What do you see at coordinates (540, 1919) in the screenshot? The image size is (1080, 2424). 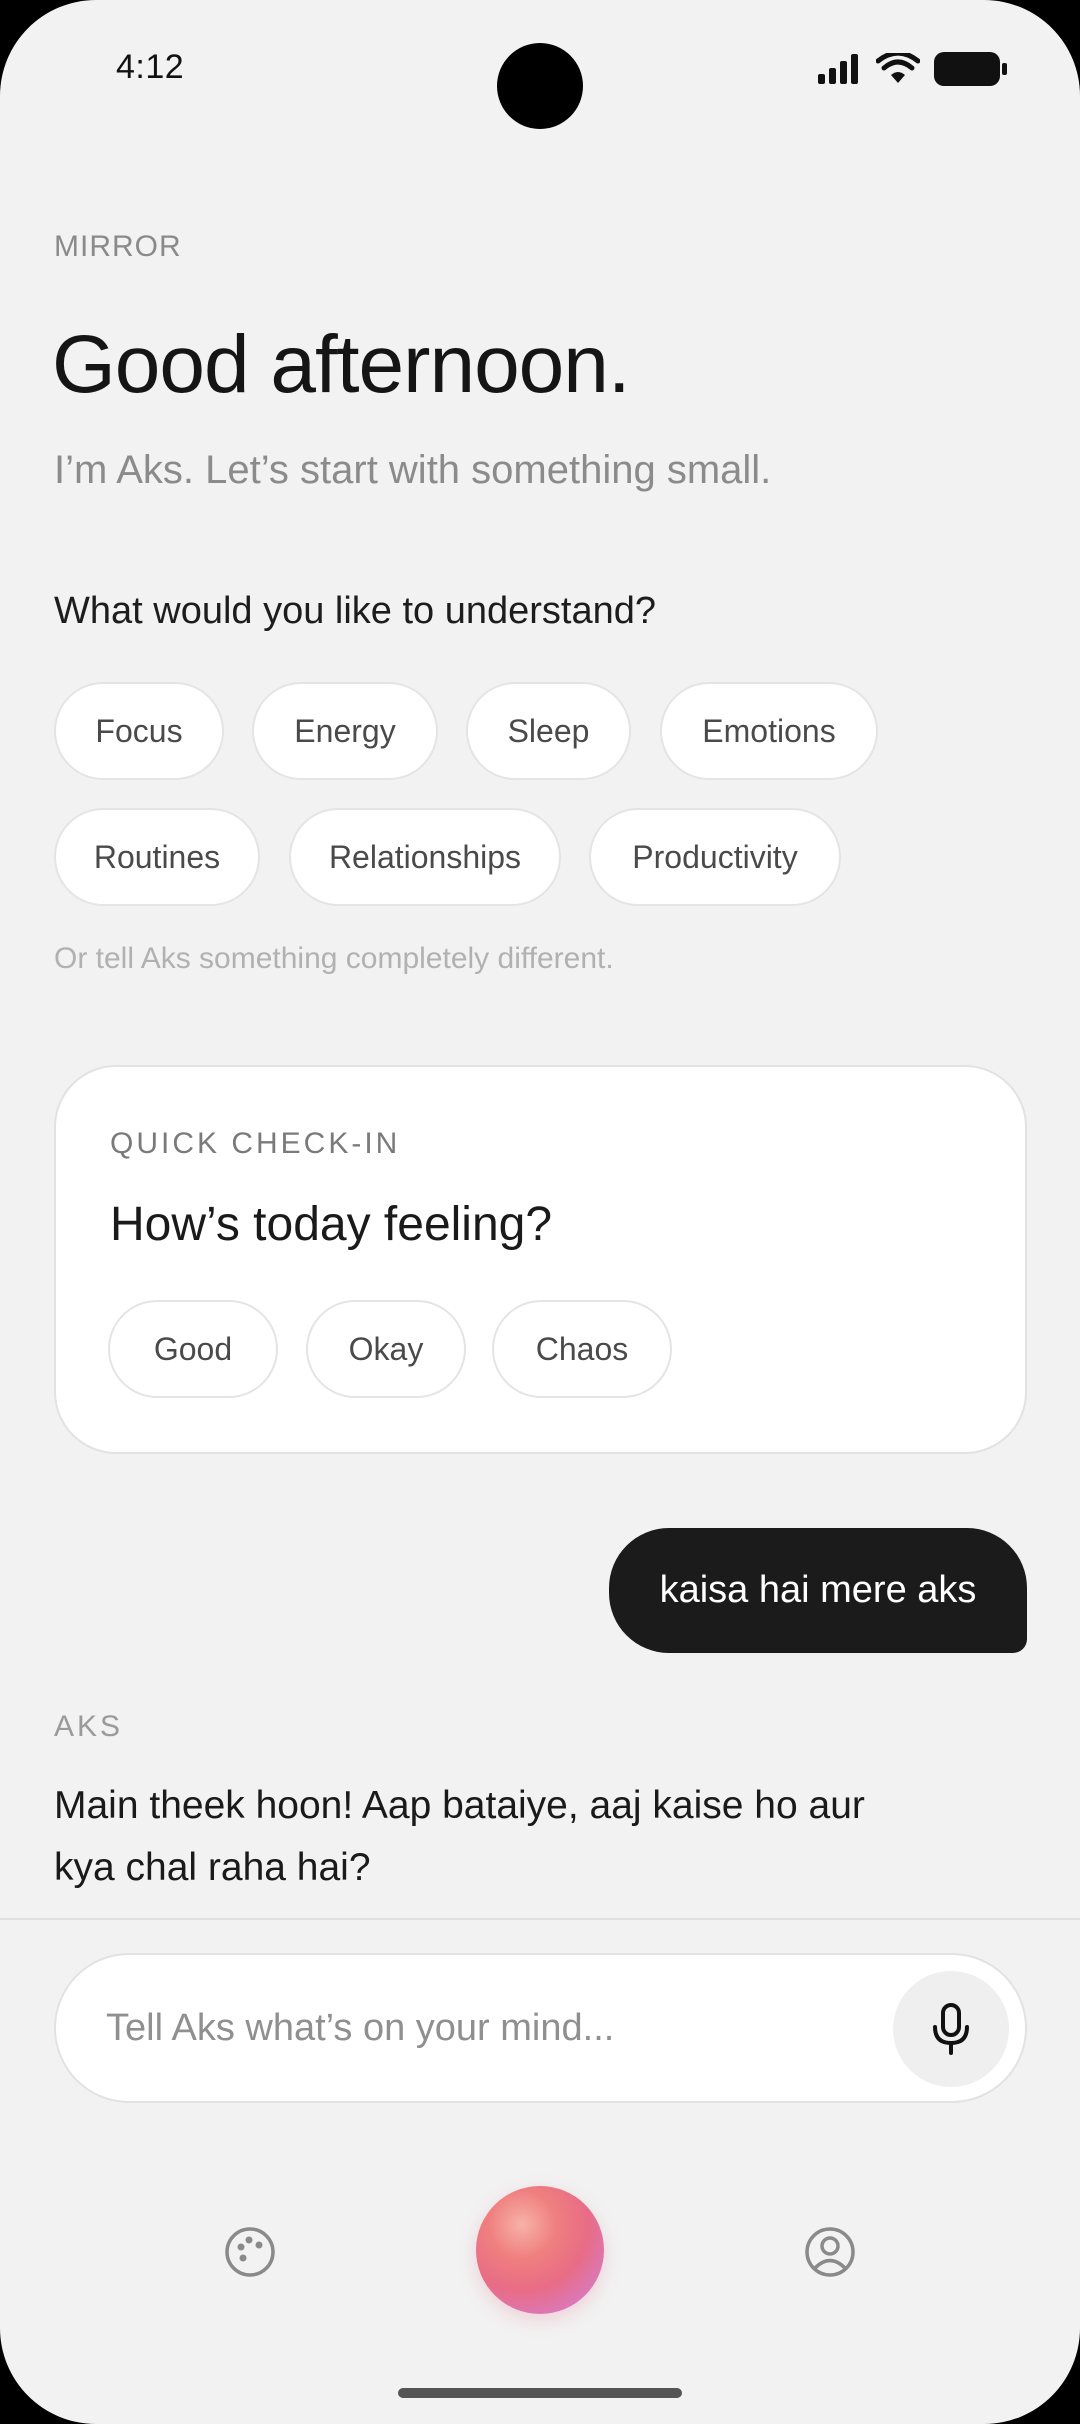 I see `composer-divider` at bounding box center [540, 1919].